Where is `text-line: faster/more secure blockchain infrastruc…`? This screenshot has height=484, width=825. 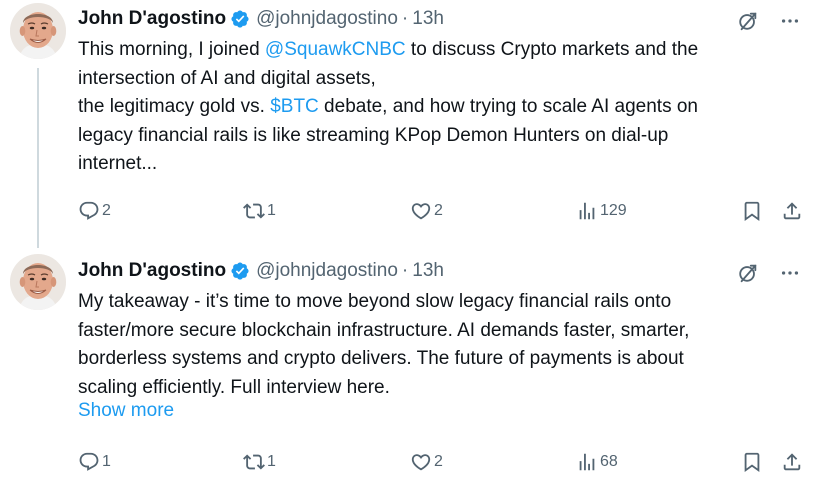 text-line: faster/more secure blockchain infrastruc… is located at coordinates (384, 330).